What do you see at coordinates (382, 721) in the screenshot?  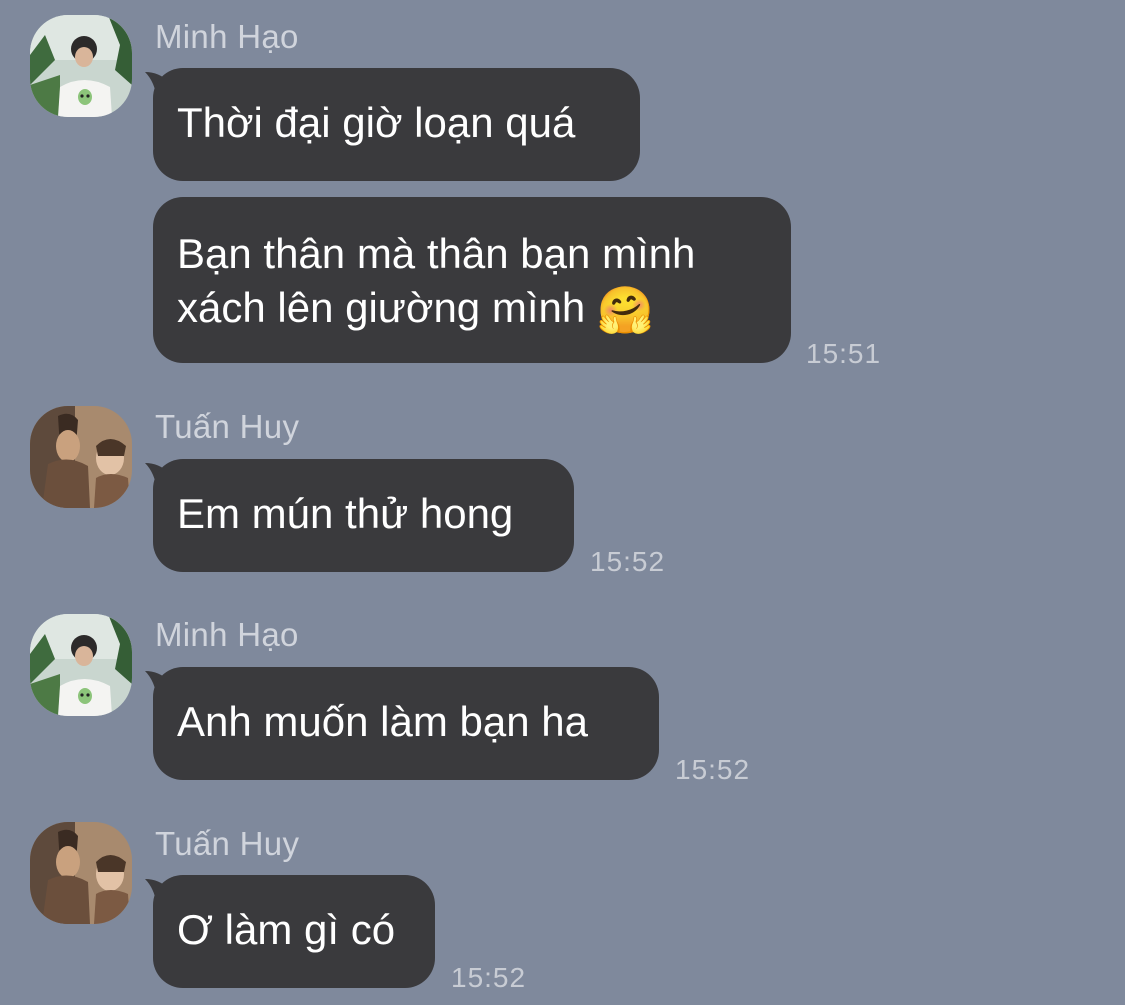 I see `message-text: Anh muốn làm bạn ha` at bounding box center [382, 721].